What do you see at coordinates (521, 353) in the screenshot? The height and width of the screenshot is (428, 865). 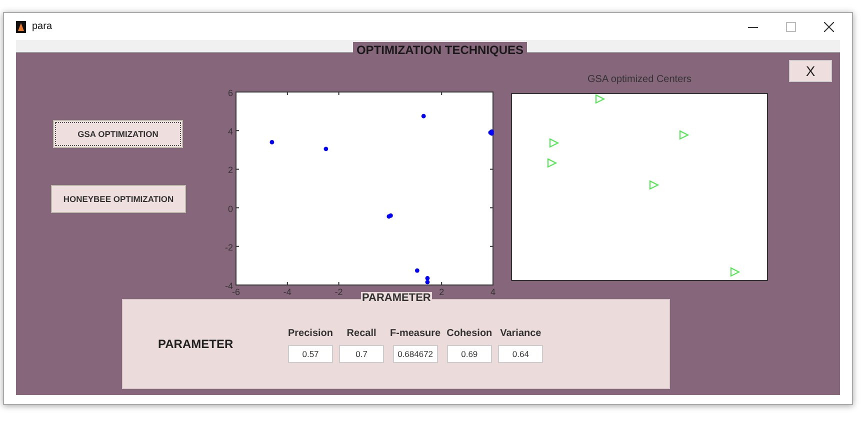 I see `metric-field: 0.64` at bounding box center [521, 353].